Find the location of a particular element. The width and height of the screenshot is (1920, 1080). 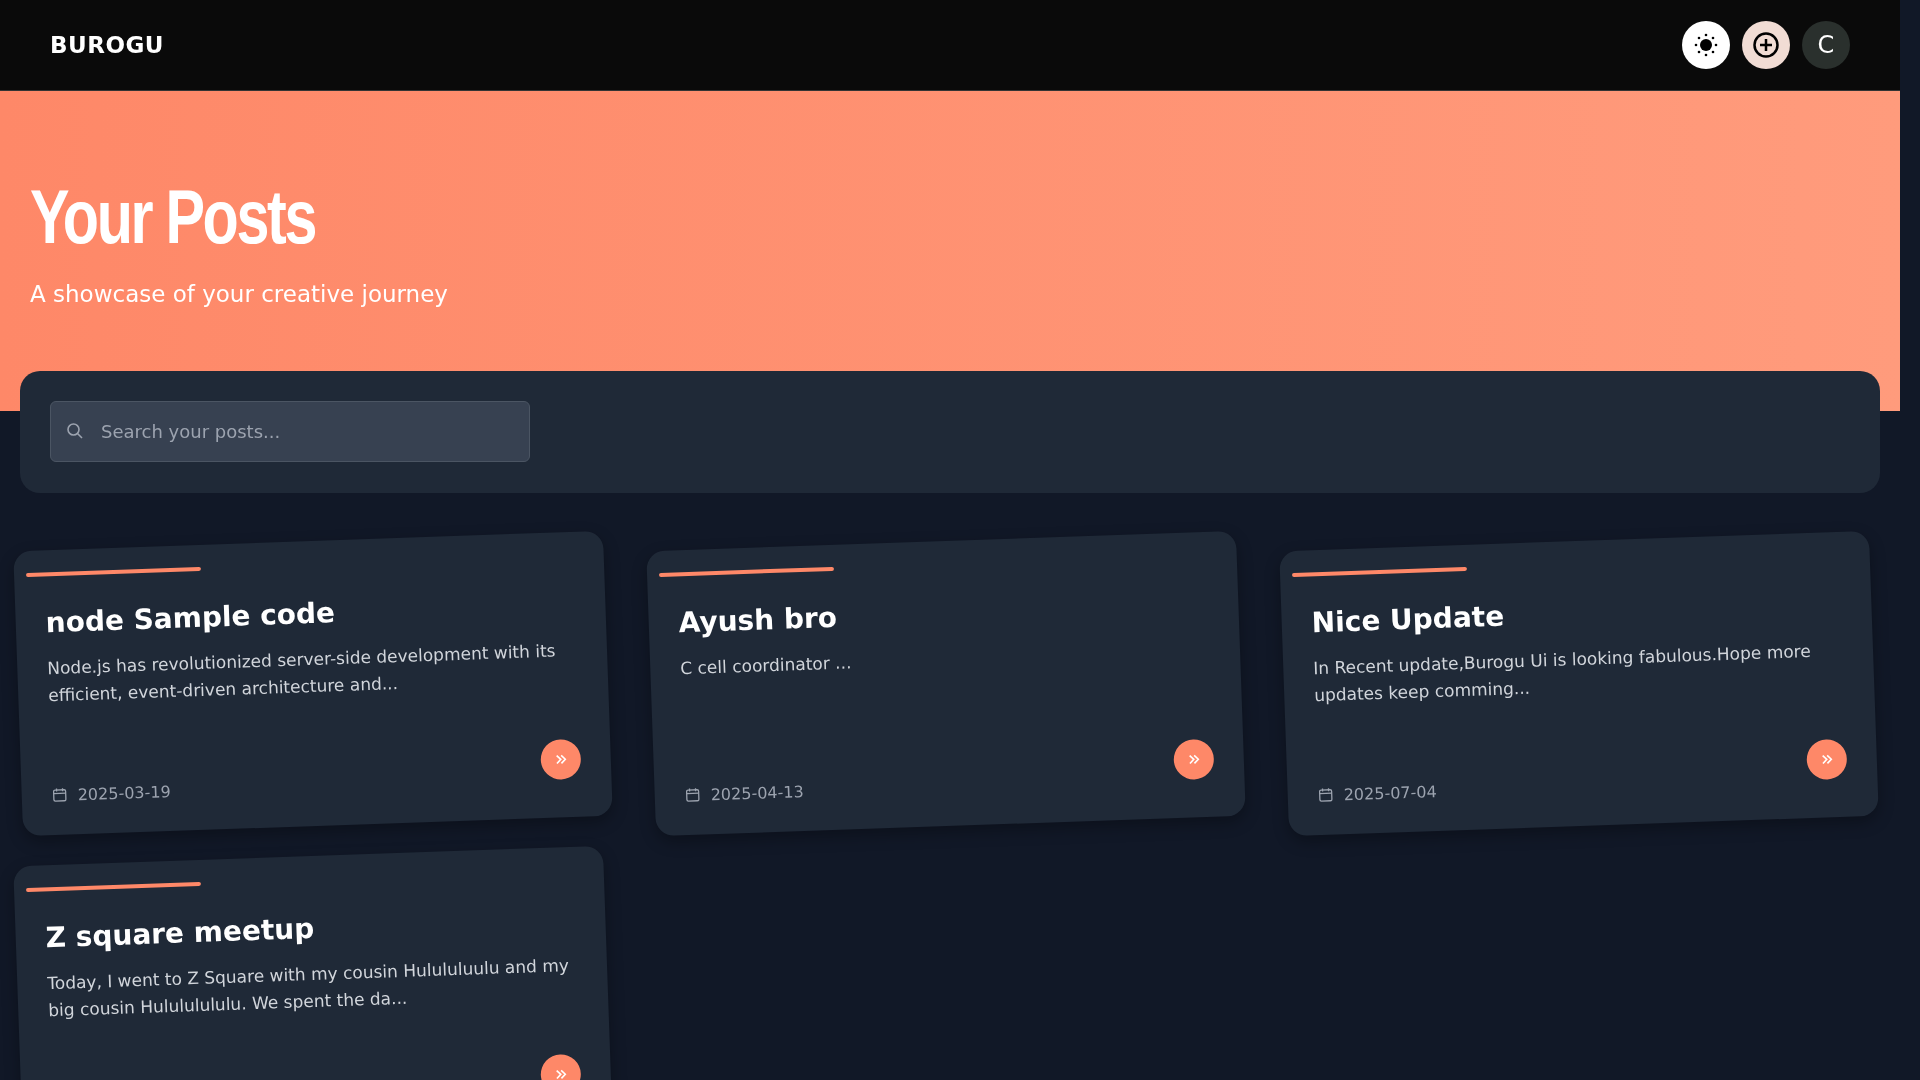

post-card: Nice Update In Recent update,Burogu Ui is looking fabulous.Hope more updates keep comming... 2025-07-04 is located at coordinates (1579, 683).